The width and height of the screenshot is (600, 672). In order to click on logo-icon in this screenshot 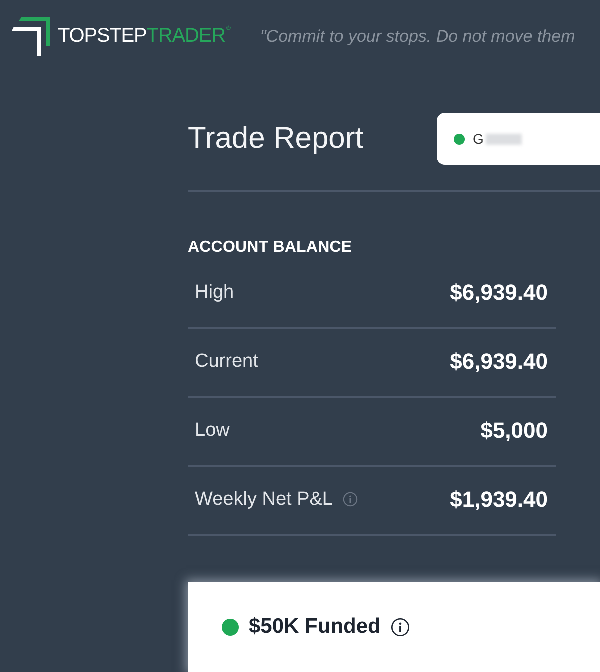, I will do `click(31, 36)`.